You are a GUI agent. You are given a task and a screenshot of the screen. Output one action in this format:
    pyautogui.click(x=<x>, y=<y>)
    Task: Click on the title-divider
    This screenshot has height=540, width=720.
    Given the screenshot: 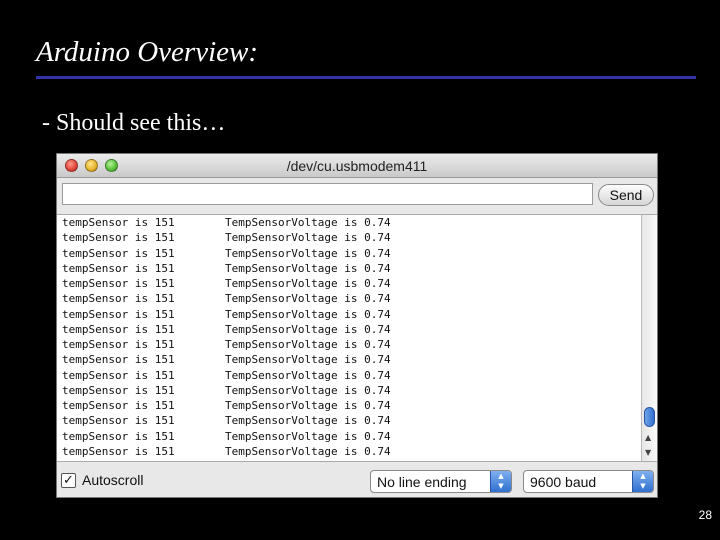 What is the action you would take?
    pyautogui.click(x=366, y=77)
    